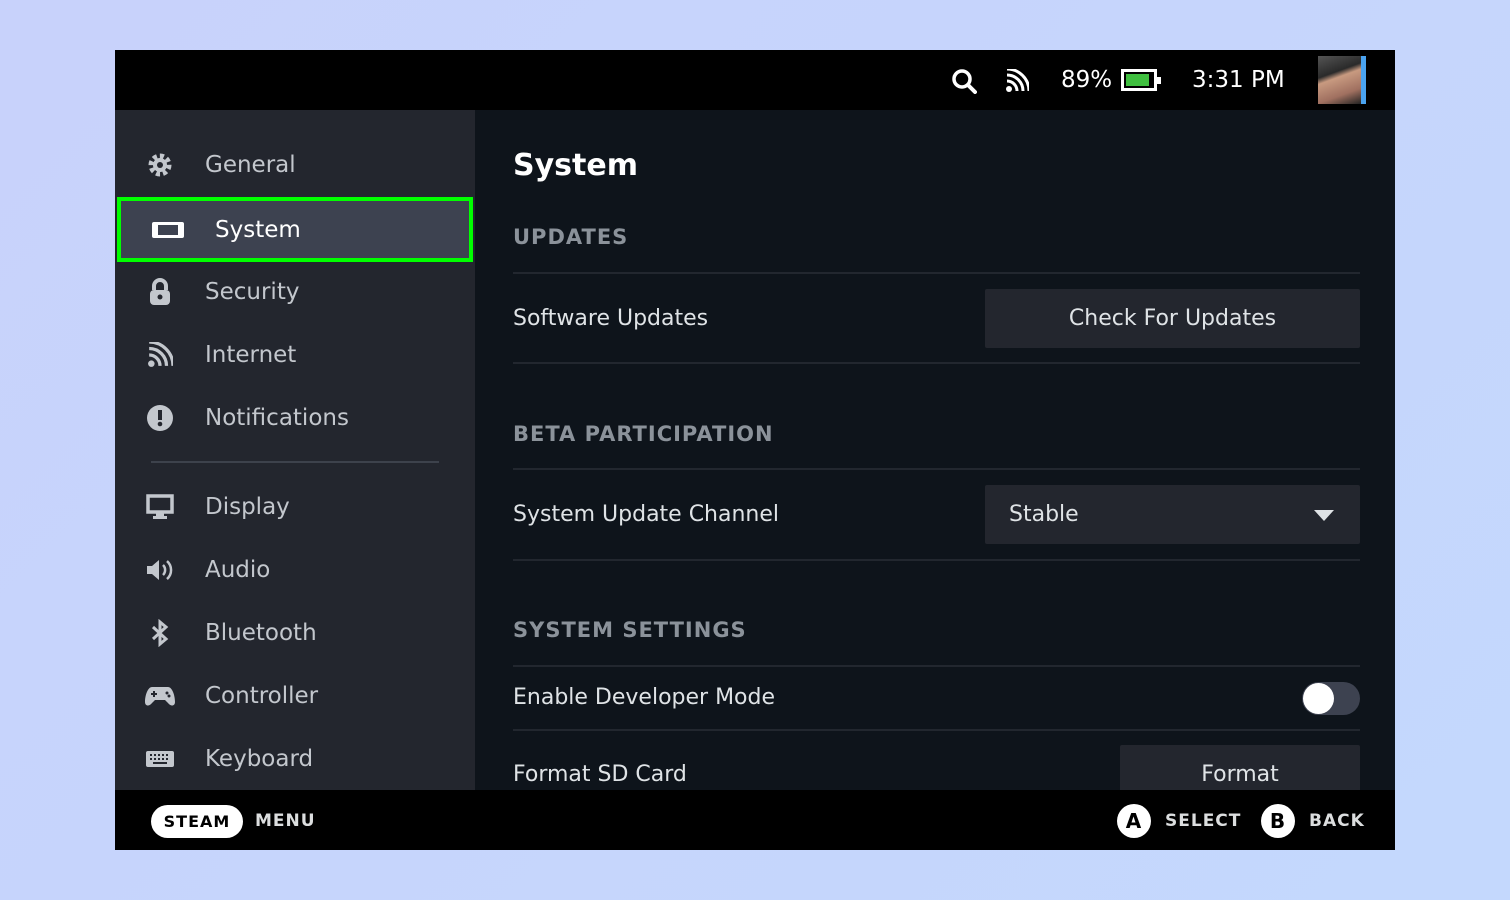  What do you see at coordinates (1324, 515) in the screenshot?
I see `chevron-down-icon` at bounding box center [1324, 515].